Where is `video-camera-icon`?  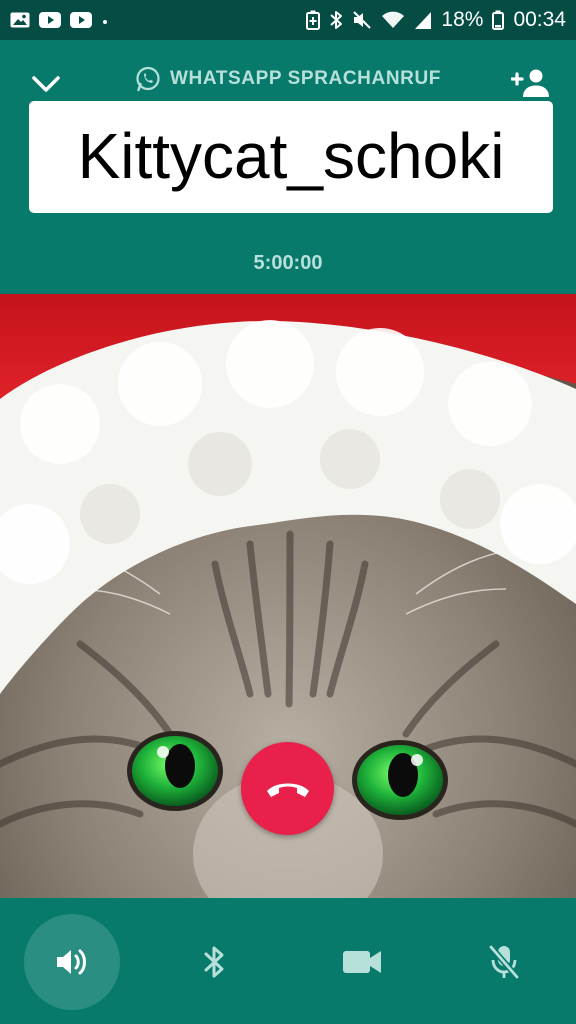 video-camera-icon is located at coordinates (362, 962).